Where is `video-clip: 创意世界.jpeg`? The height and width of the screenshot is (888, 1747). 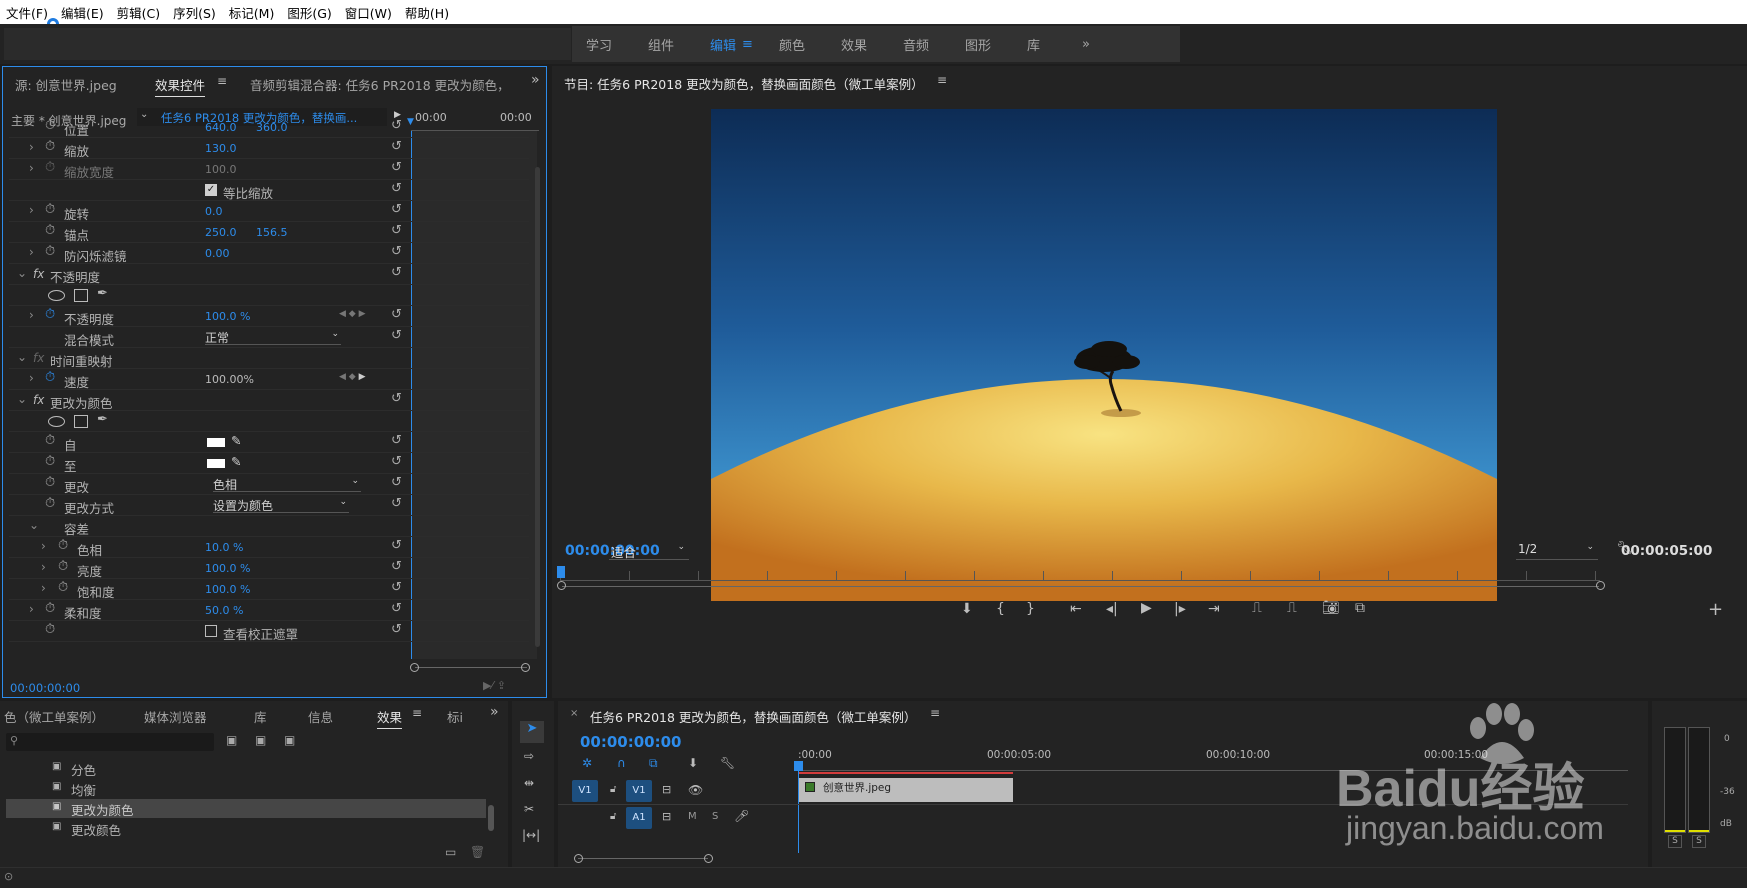 video-clip: 创意世界.jpeg is located at coordinates (906, 790).